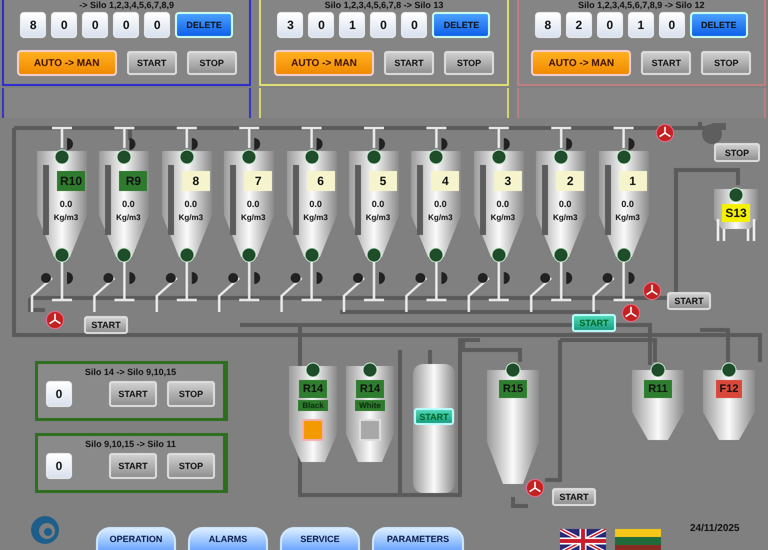  What do you see at coordinates (384, 5) in the screenshot?
I see `panel-title: Silo 1,2,3,4,5,6,7,8 -> Silo 13` at bounding box center [384, 5].